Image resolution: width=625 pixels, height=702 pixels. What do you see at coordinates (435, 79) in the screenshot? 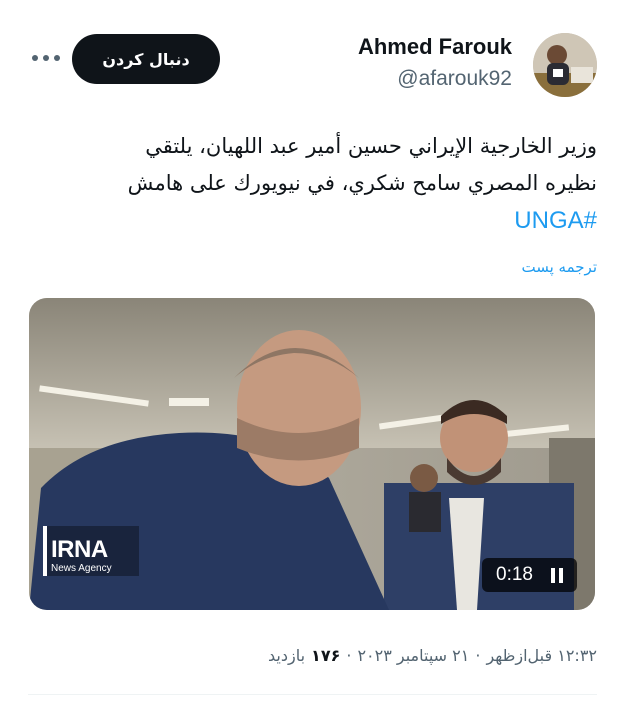
I see `user-handle: @afarouk92` at bounding box center [435, 79].